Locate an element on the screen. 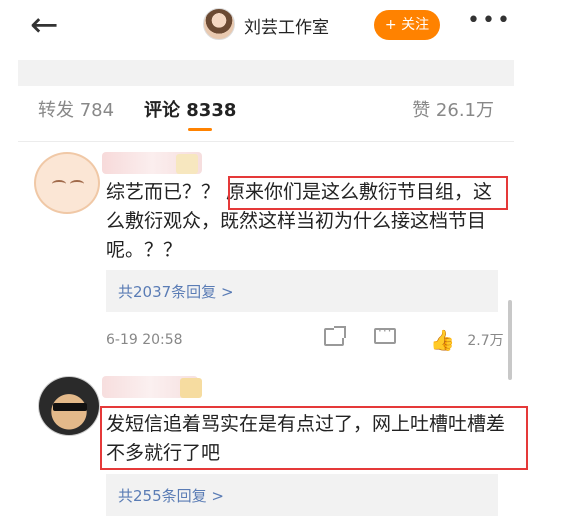 Image resolution: width=576 pixels, height=522 pixels. tab-repost: 转发 784 is located at coordinates (76, 109).